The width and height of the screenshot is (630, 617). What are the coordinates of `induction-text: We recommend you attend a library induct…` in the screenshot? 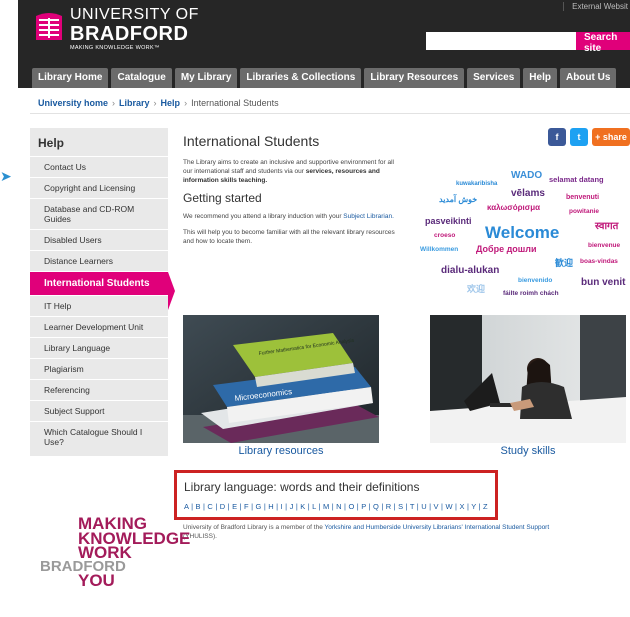 It's located at (263, 216).